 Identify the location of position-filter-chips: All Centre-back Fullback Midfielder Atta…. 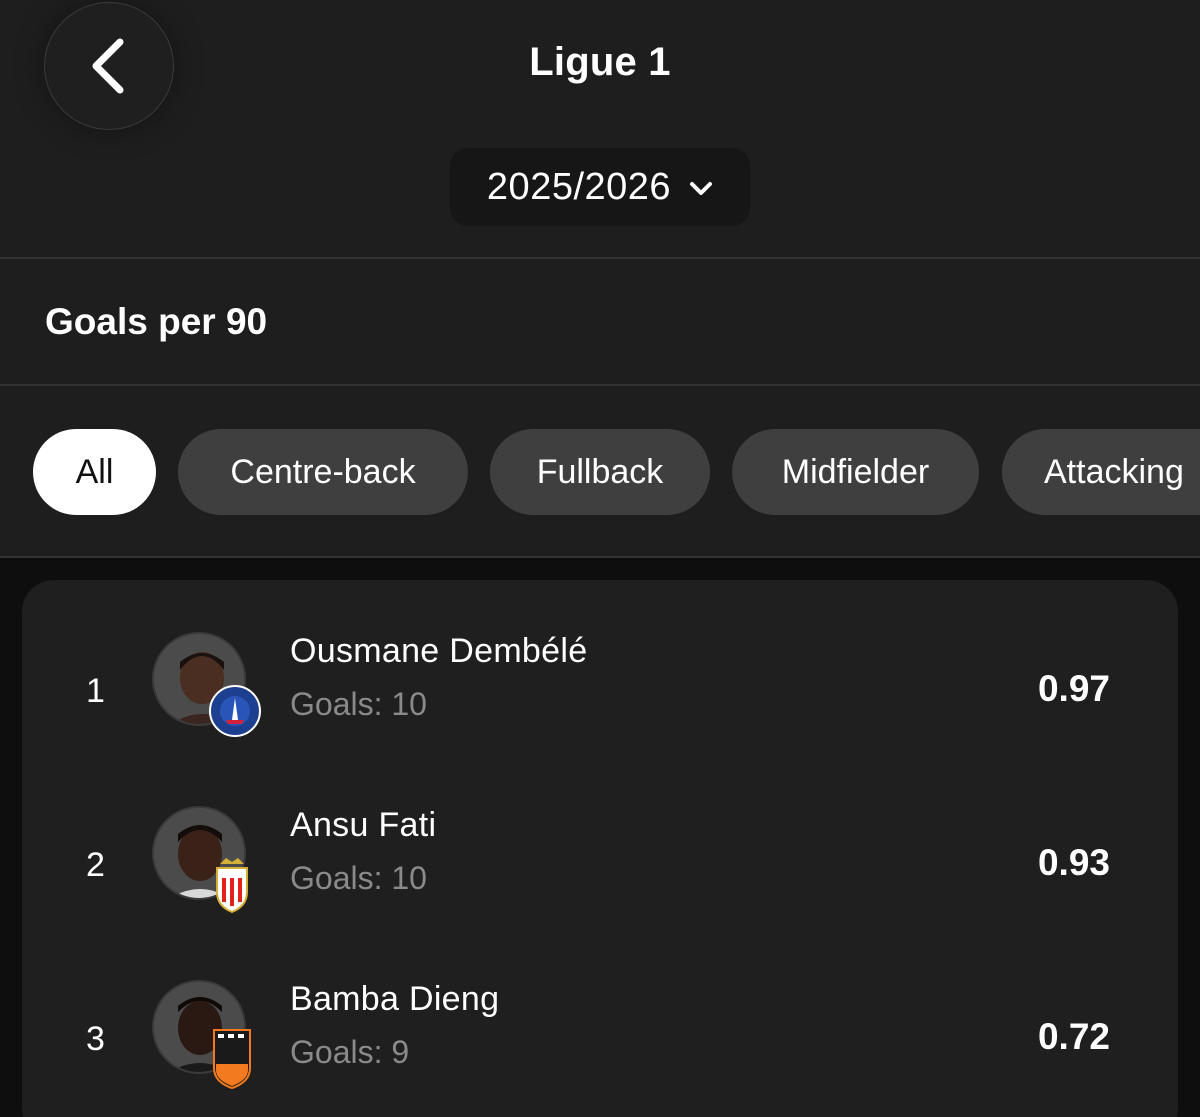
(600, 472).